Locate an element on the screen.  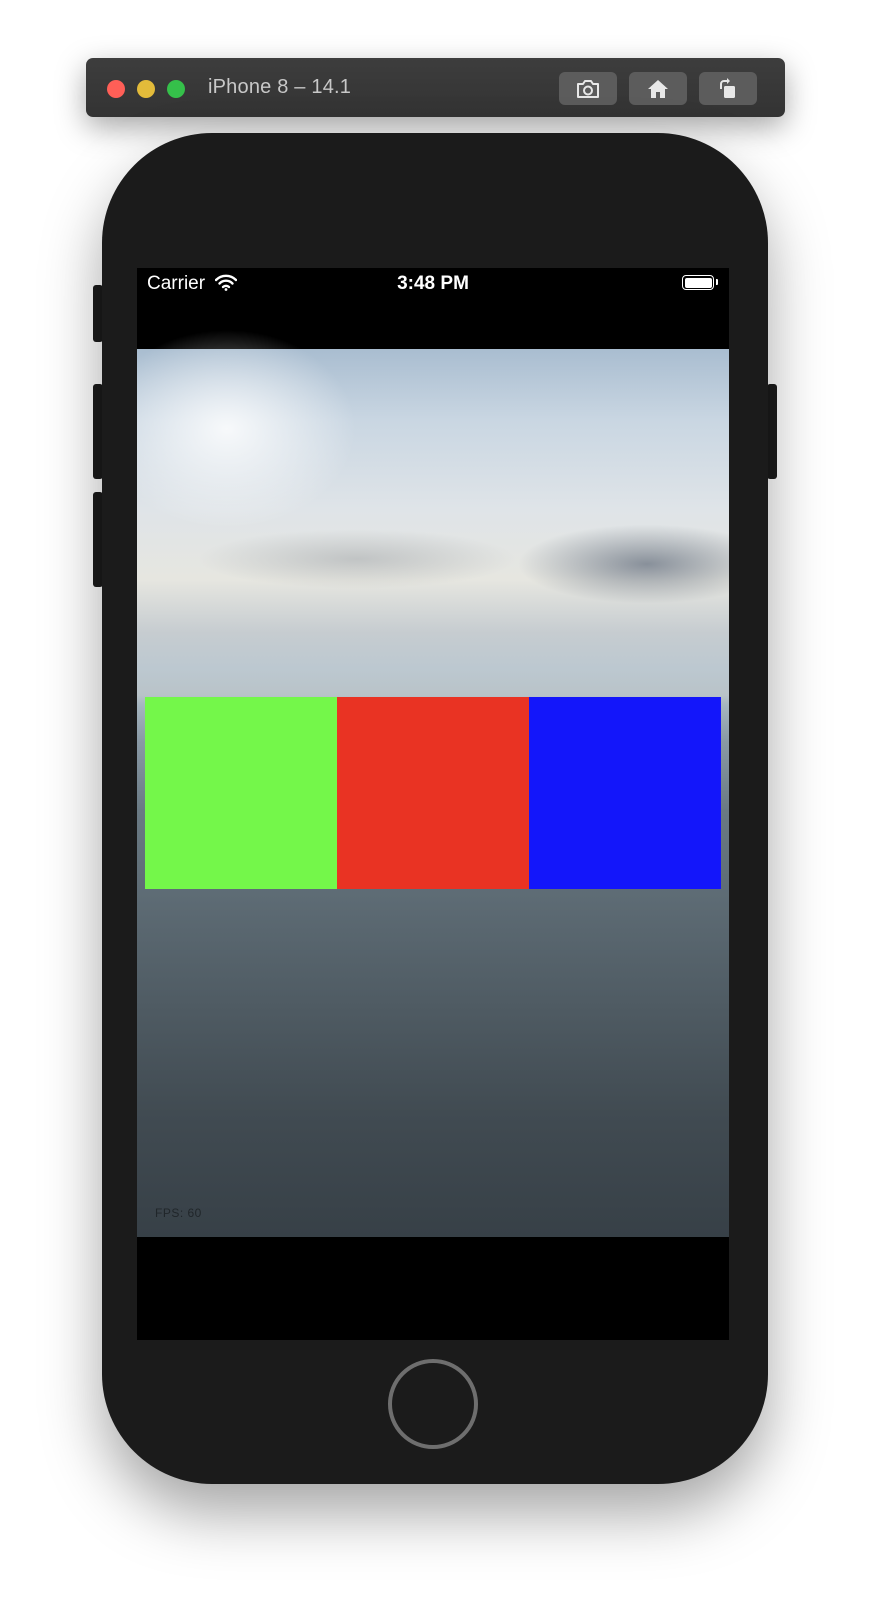
fps-counter: FPS: 60 is located at coordinates (178, 1213).